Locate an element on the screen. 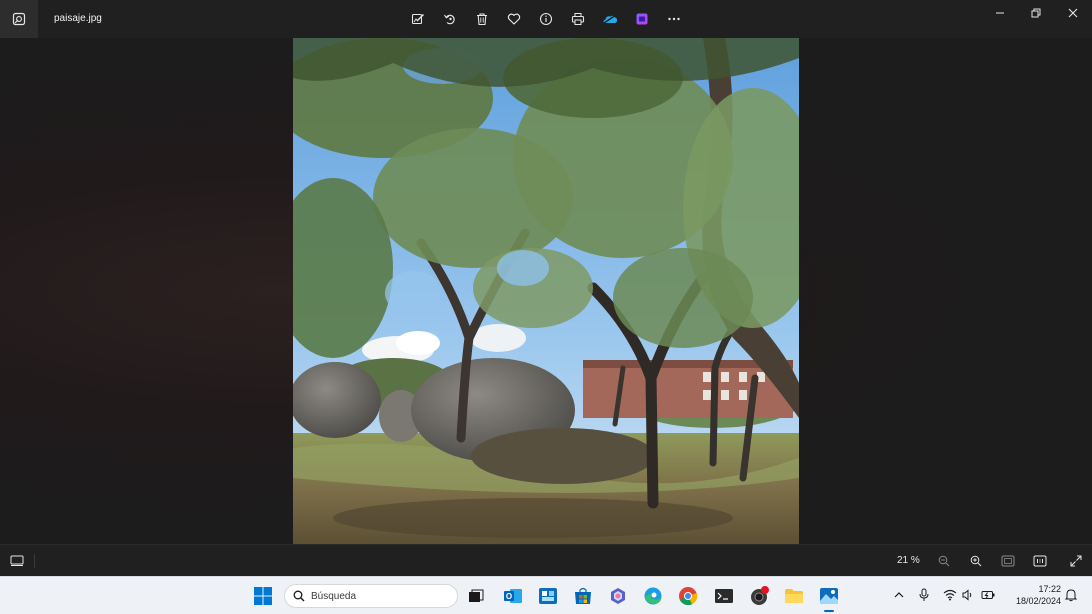 The width and height of the screenshot is (1092, 614). photos-app-icon is located at coordinates (19, 19).